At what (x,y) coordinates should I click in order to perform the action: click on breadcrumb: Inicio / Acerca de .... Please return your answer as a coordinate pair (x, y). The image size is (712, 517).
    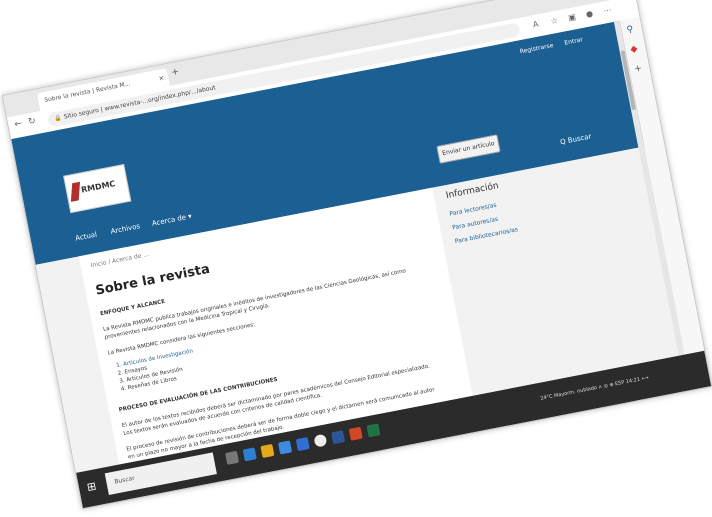
    Looking at the image, I should click on (119, 260).